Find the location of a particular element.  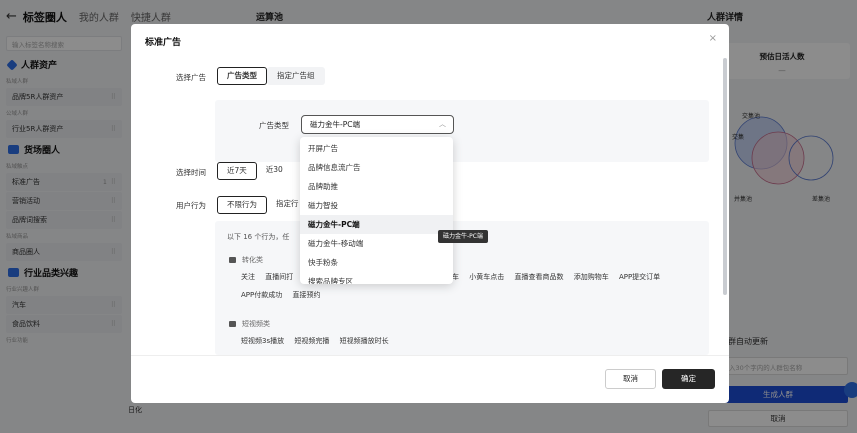

ad-select-segment: 广告类型 指定广告组 is located at coordinates (271, 76).